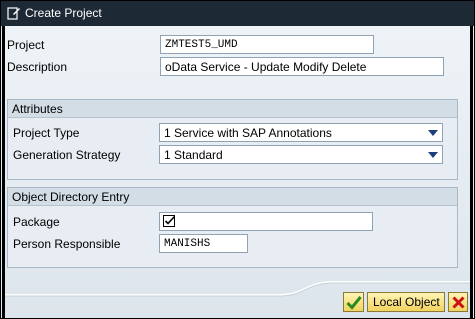 This screenshot has width=475, height=319. I want to click on person-responsible-label: Person Responsible, so click(67, 244).